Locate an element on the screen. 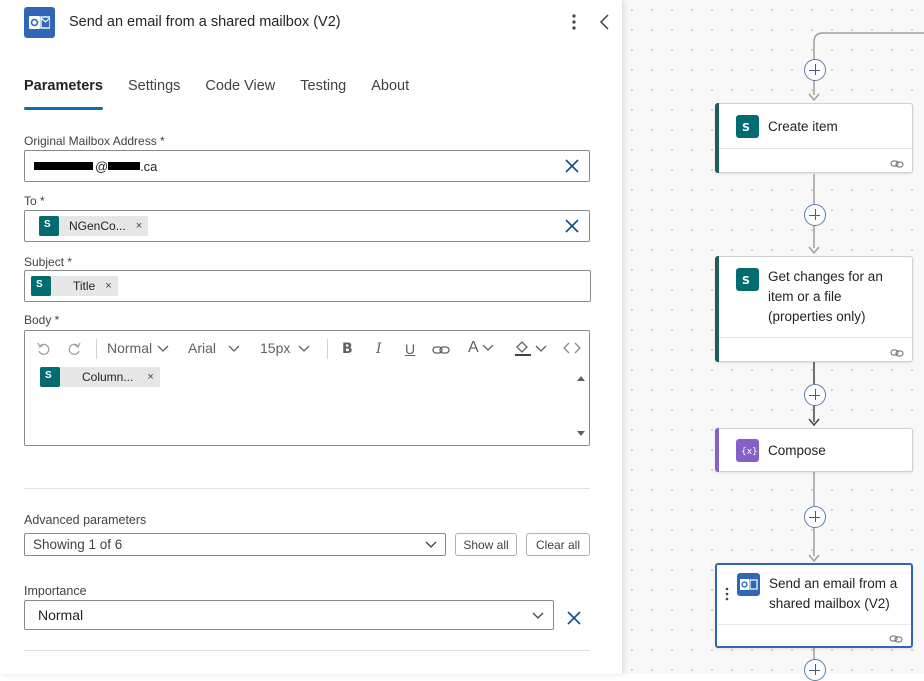  scroll-up-arrow is located at coordinates (581, 378).